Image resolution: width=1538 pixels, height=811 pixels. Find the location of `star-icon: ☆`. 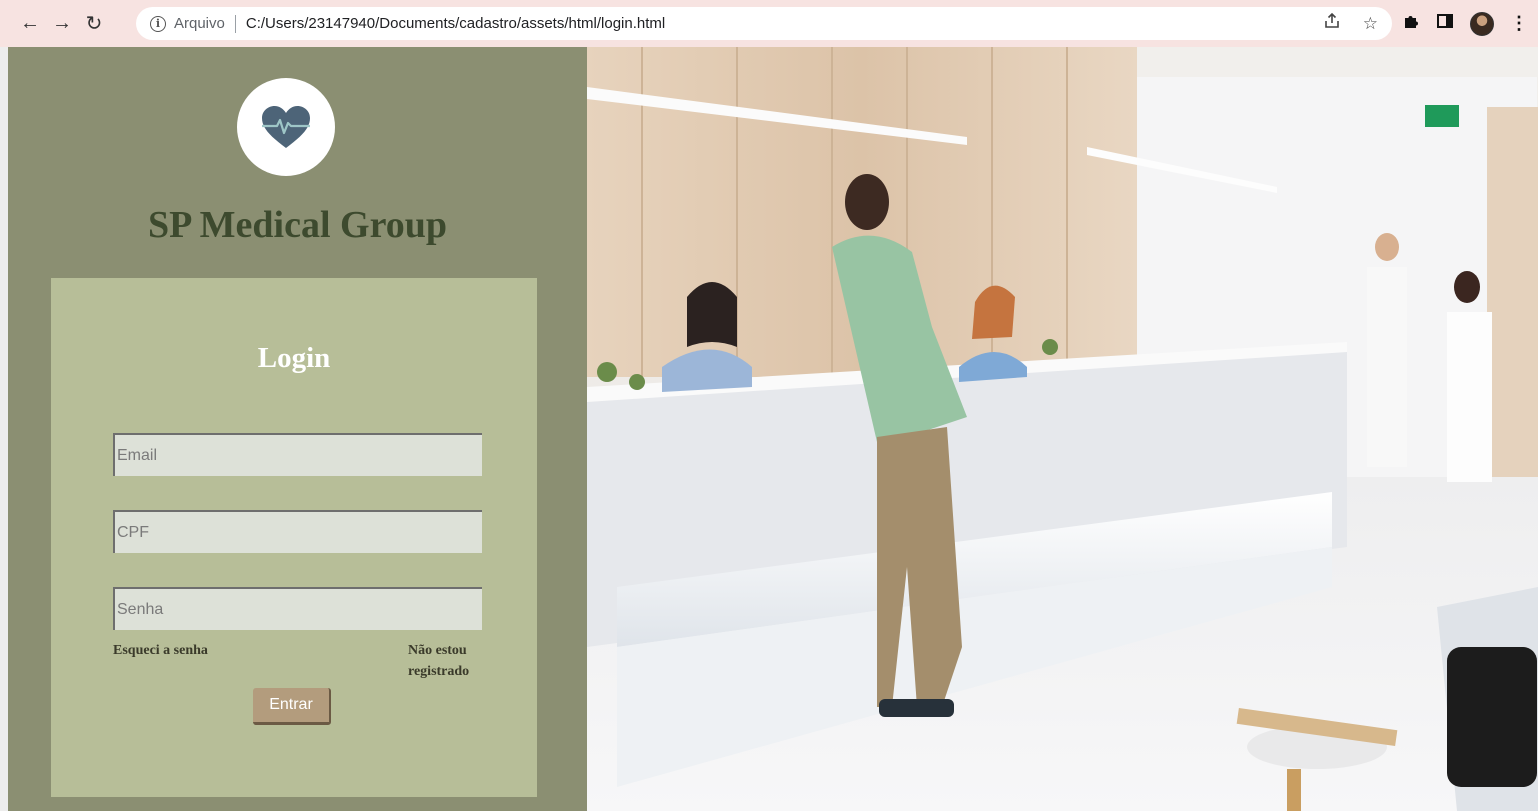

star-icon: ☆ is located at coordinates (1370, 24).